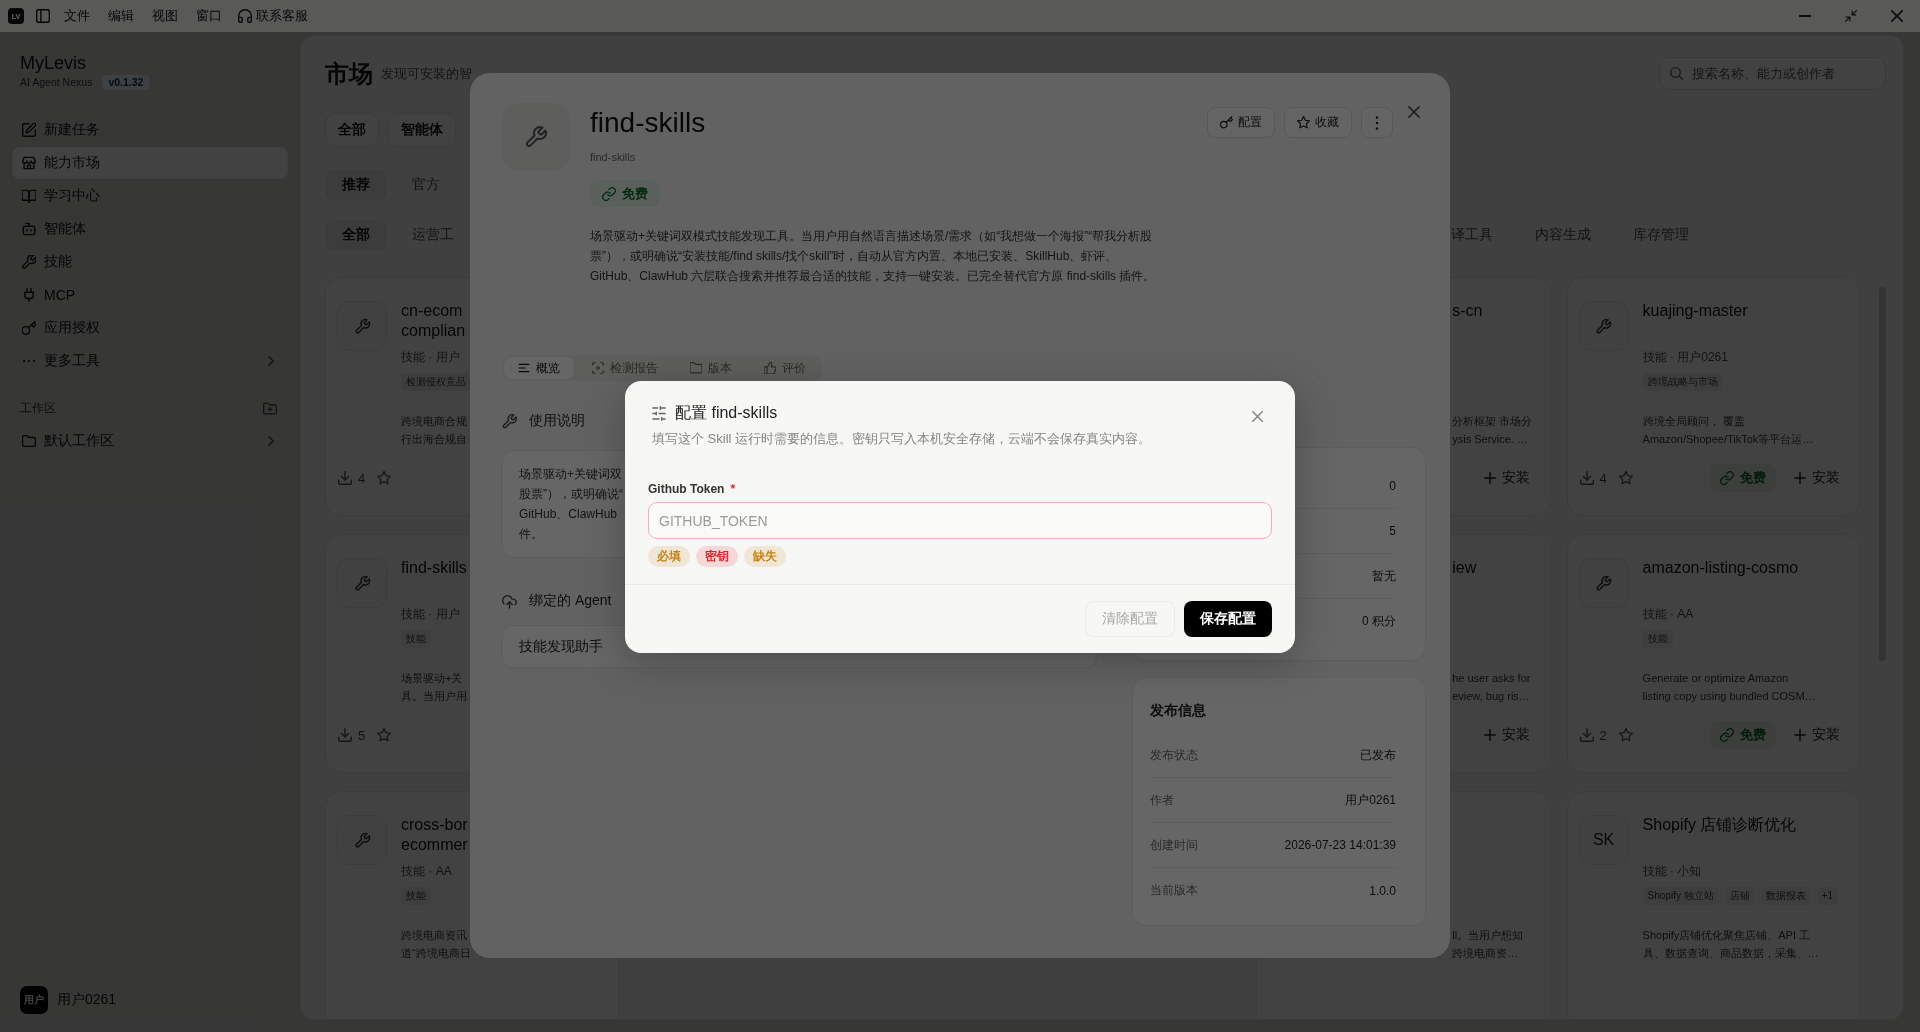 The height and width of the screenshot is (1032, 1920). What do you see at coordinates (733, 489) in the screenshot?
I see `required-mark: *` at bounding box center [733, 489].